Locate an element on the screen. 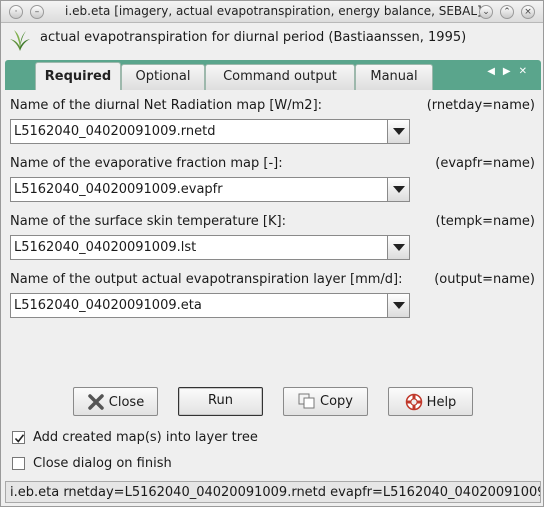 The image size is (544, 507). rnetday-combo is located at coordinates (210, 131).